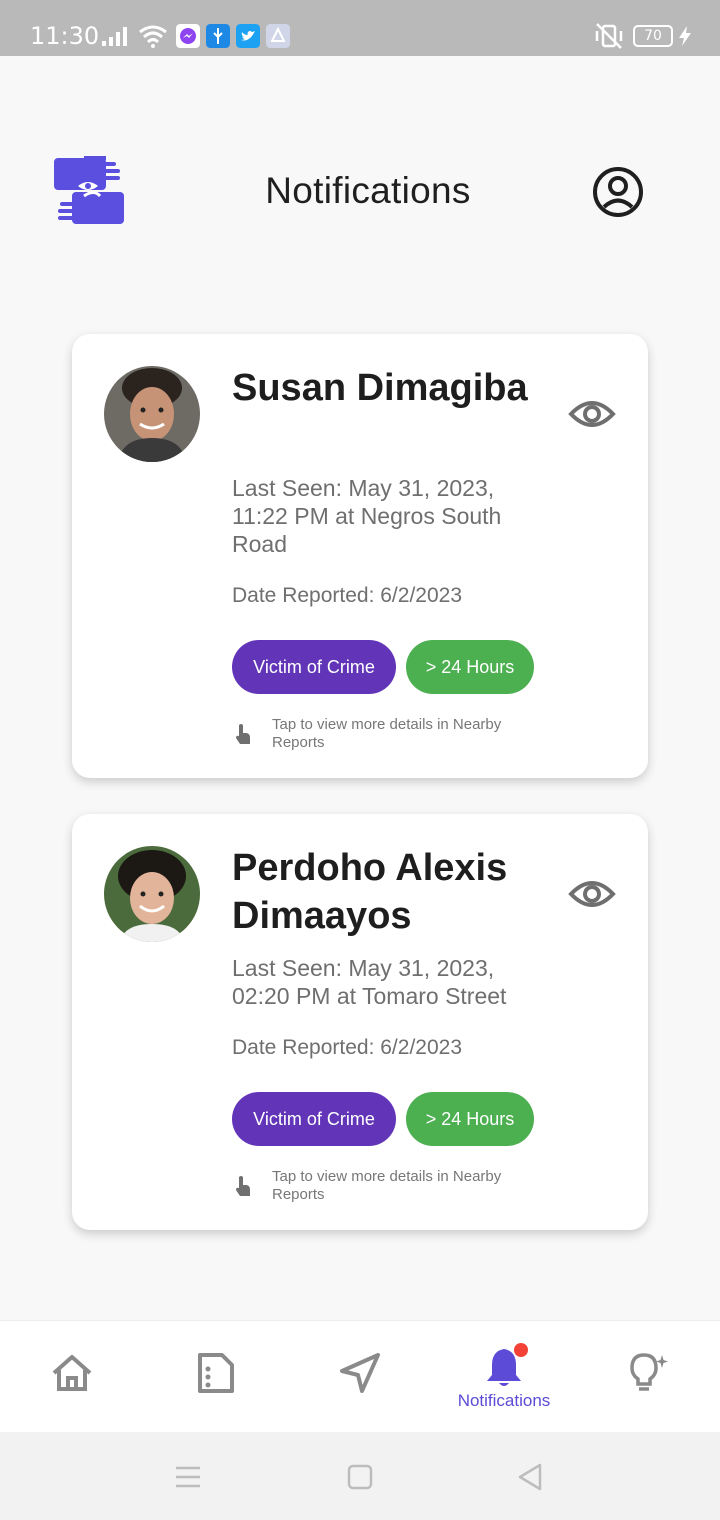 Image resolution: width=720 pixels, height=1520 pixels. What do you see at coordinates (609, 36) in the screenshot?
I see `vibrate-off-icon` at bounding box center [609, 36].